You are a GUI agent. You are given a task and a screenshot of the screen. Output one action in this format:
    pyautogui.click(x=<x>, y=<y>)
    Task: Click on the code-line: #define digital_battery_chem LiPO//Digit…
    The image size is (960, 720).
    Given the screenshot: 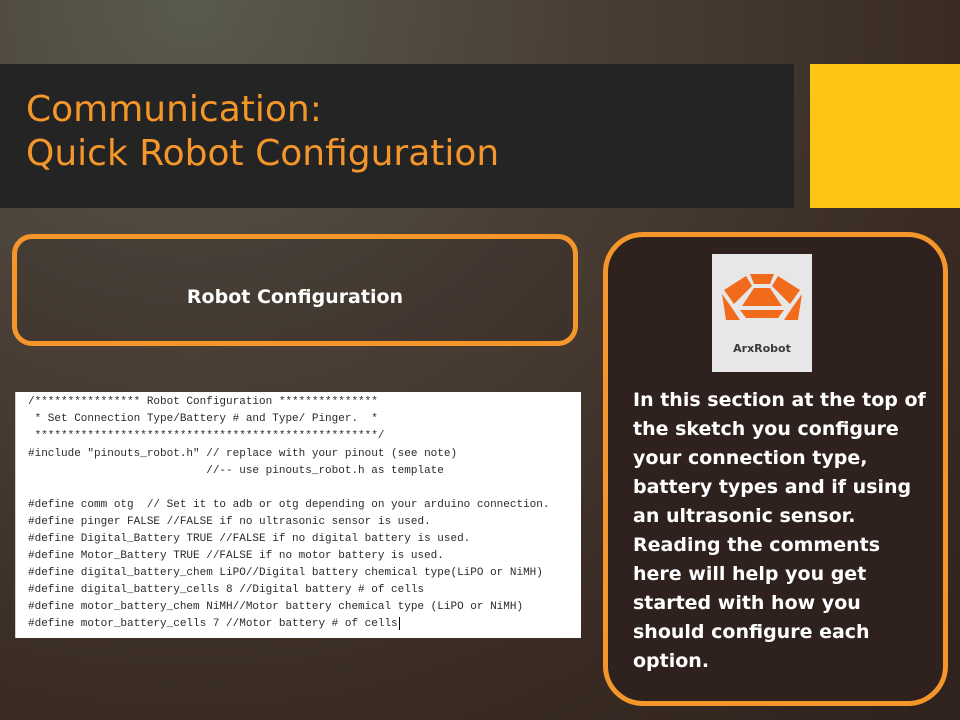 What is the action you would take?
    pyautogui.click(x=285, y=573)
    